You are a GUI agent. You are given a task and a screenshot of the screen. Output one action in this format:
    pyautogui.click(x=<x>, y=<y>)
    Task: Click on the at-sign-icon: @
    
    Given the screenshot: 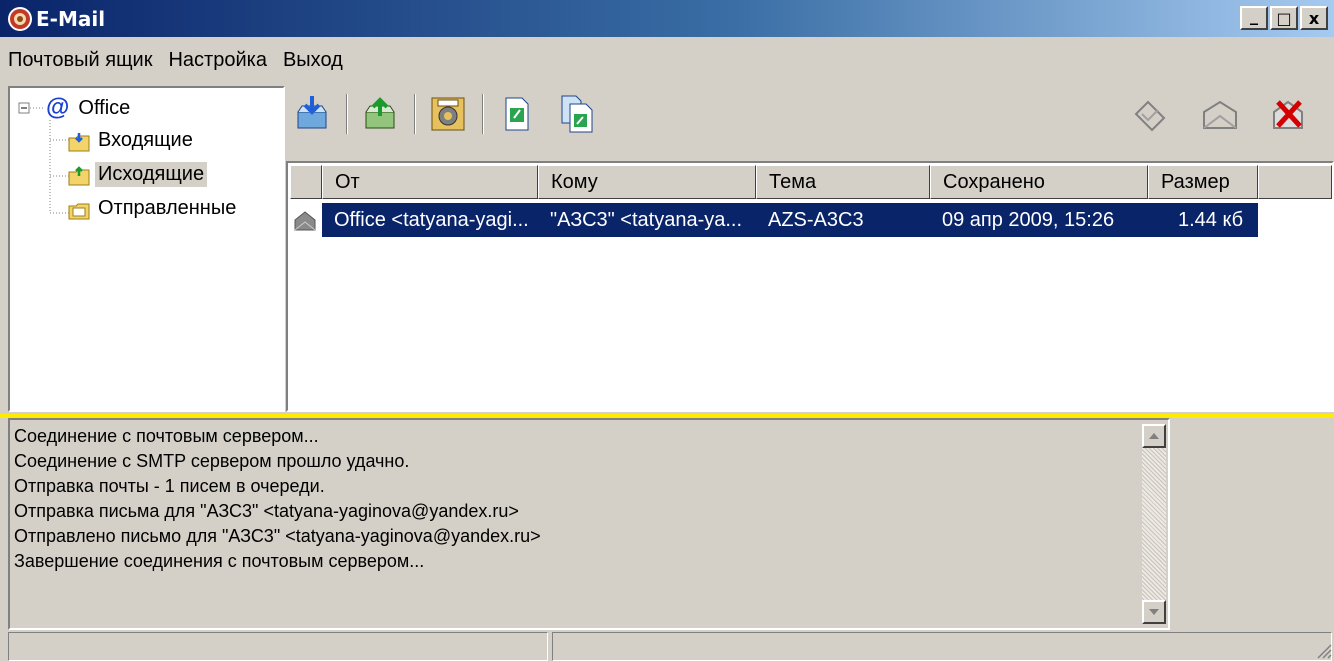 What is the action you would take?
    pyautogui.click(x=58, y=107)
    